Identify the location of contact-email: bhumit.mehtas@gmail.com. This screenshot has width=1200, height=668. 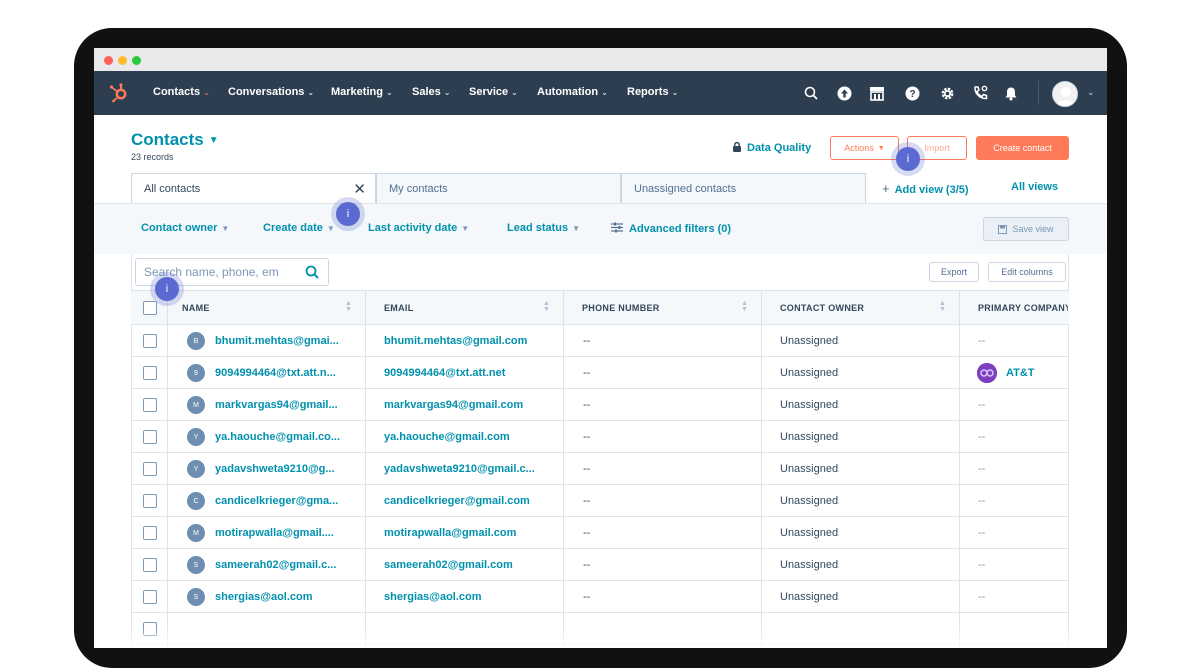
(469, 341).